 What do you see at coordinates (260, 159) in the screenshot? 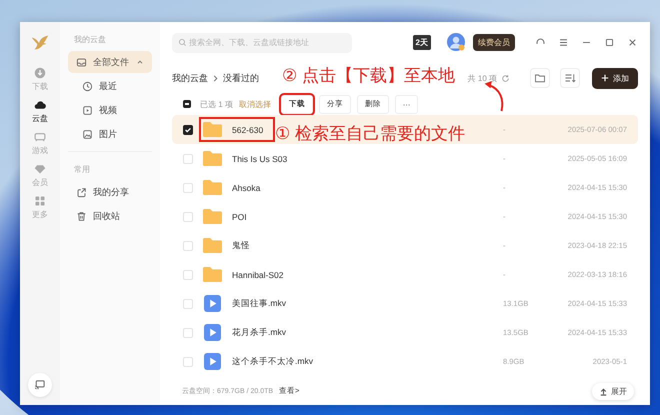
I see `file-name: This Is Us S03` at bounding box center [260, 159].